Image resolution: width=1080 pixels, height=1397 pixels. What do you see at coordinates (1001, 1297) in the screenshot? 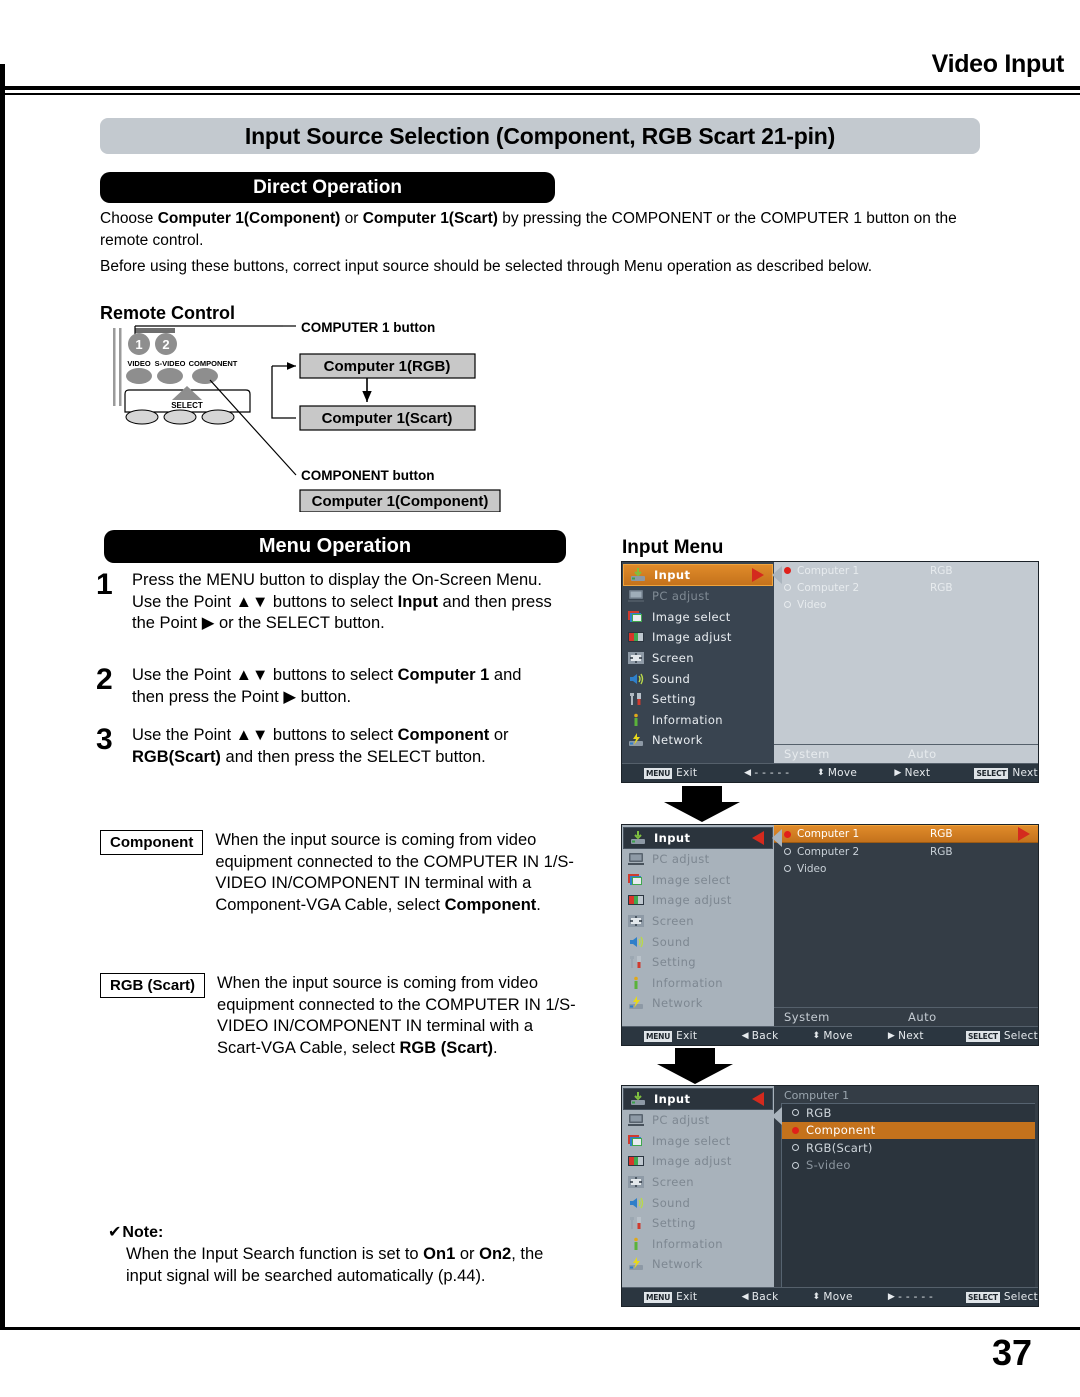
I see `osd-3-select-command: SELECT Select` at bounding box center [1001, 1297].